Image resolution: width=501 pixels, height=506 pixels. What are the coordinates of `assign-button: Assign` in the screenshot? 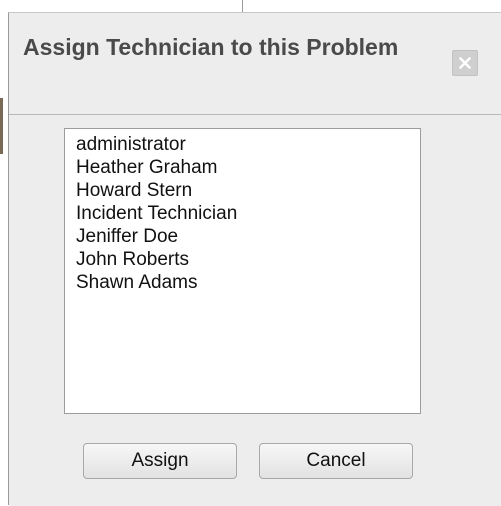 It's located at (160, 461).